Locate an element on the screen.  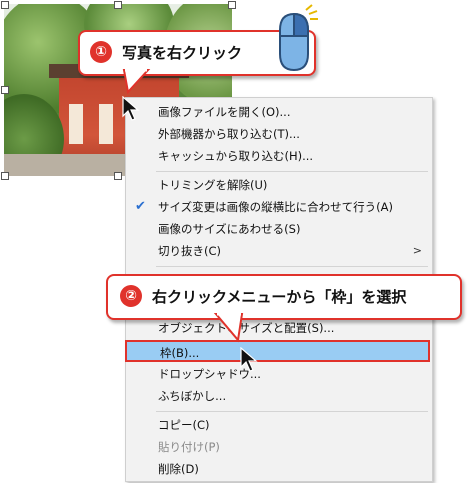
menu-item-fit-image-size: 画像のサイズにあわせる(S) is located at coordinates (279, 229).